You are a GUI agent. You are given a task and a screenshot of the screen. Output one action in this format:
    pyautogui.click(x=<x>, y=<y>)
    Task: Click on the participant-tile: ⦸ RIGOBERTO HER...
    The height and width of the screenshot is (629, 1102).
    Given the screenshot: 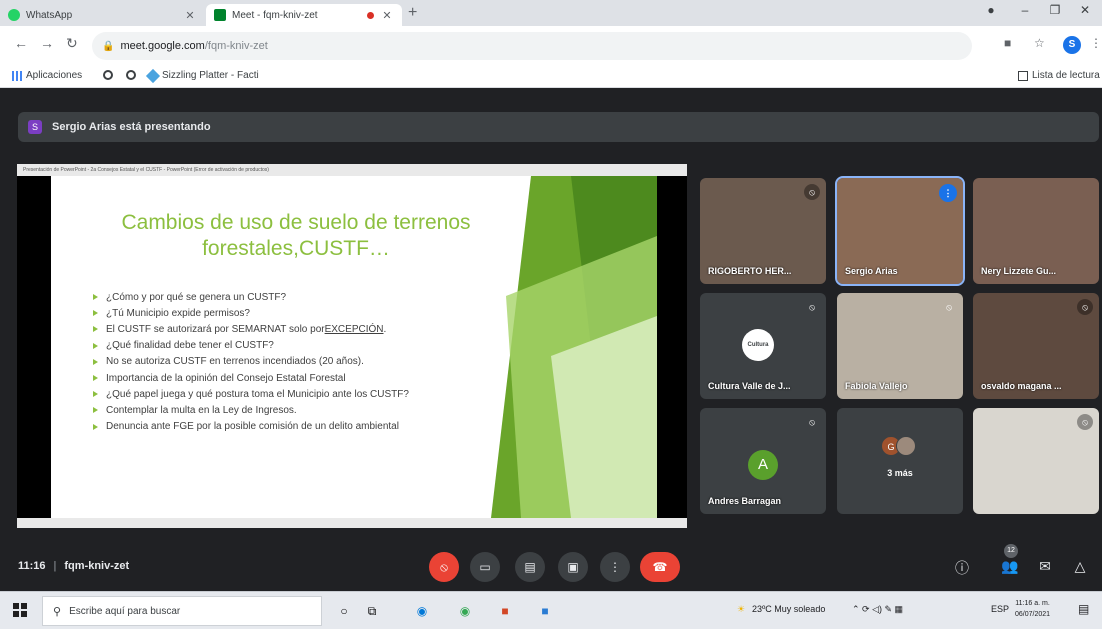 What is the action you would take?
    pyautogui.click(x=763, y=231)
    